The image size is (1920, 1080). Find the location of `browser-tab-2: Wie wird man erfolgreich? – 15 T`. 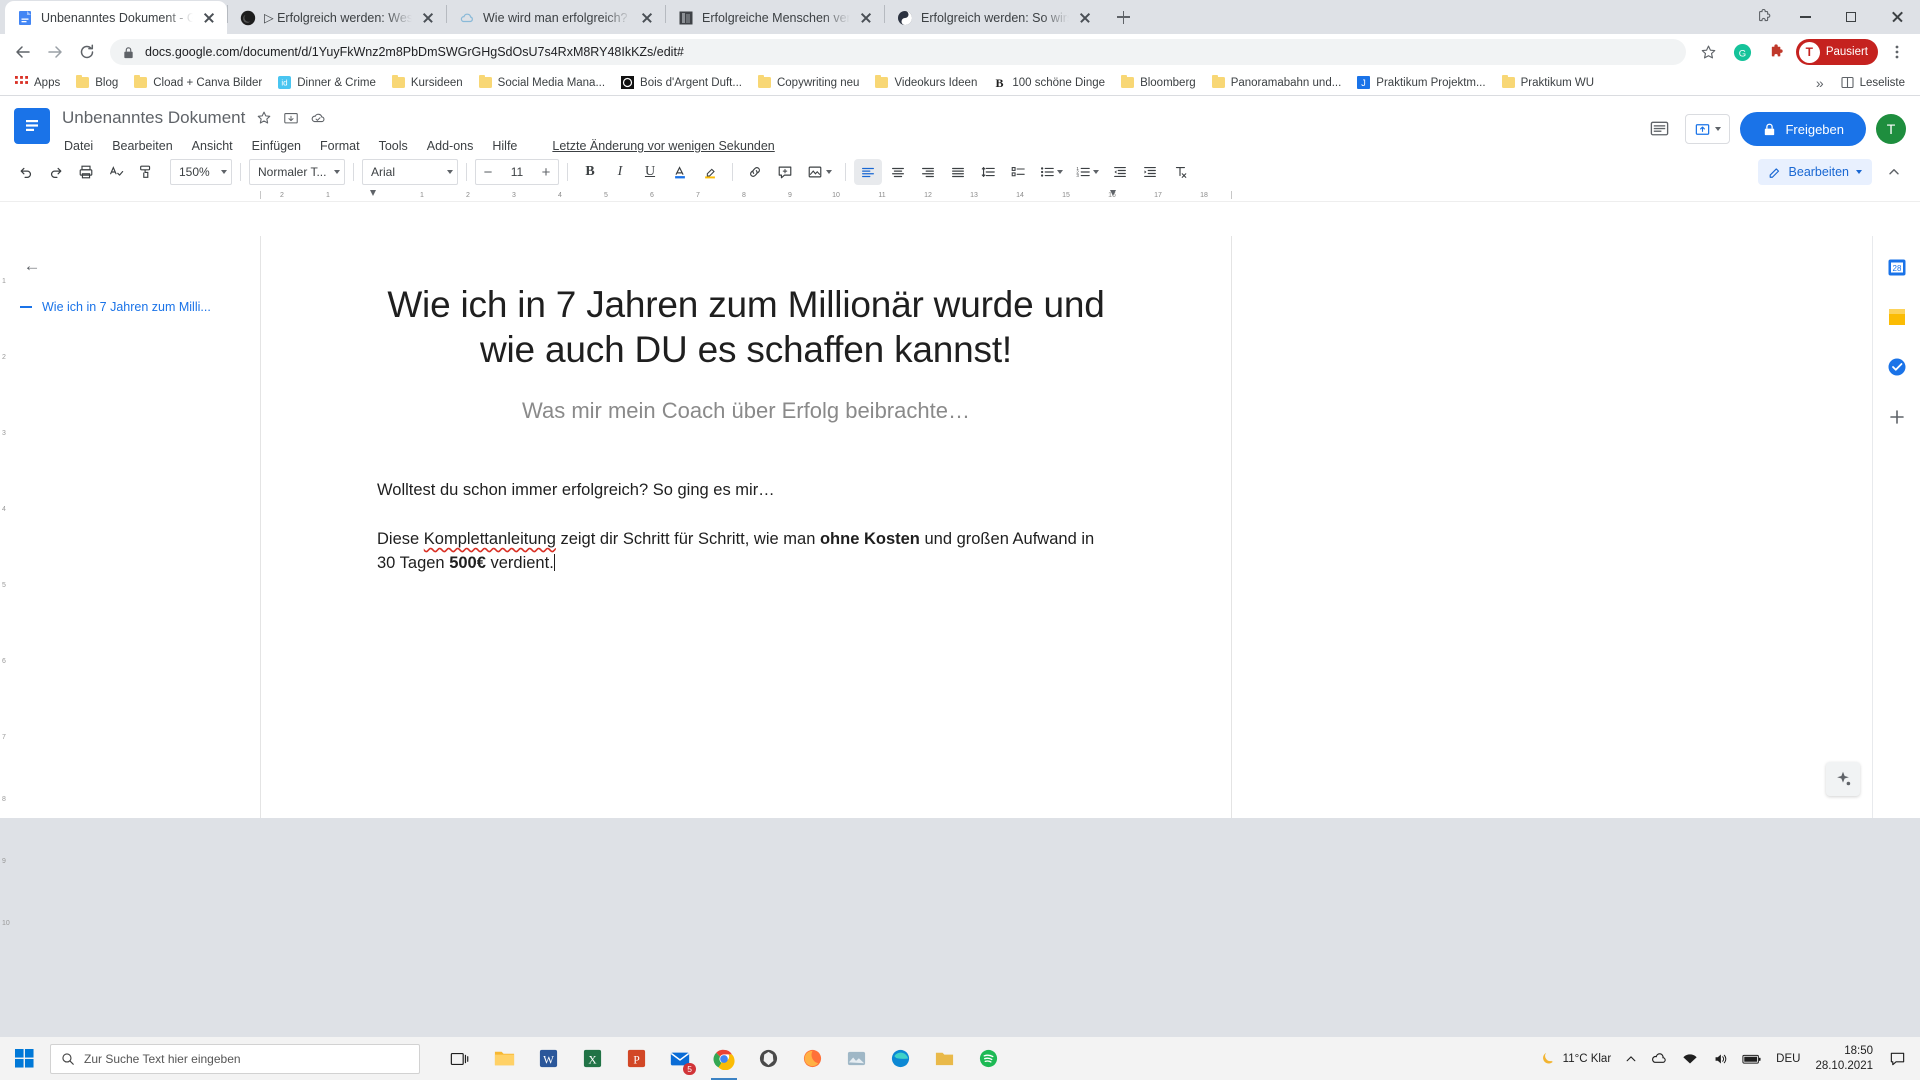

browser-tab-2: Wie wird man erfolgreich? – 15 T is located at coordinates (556, 17).